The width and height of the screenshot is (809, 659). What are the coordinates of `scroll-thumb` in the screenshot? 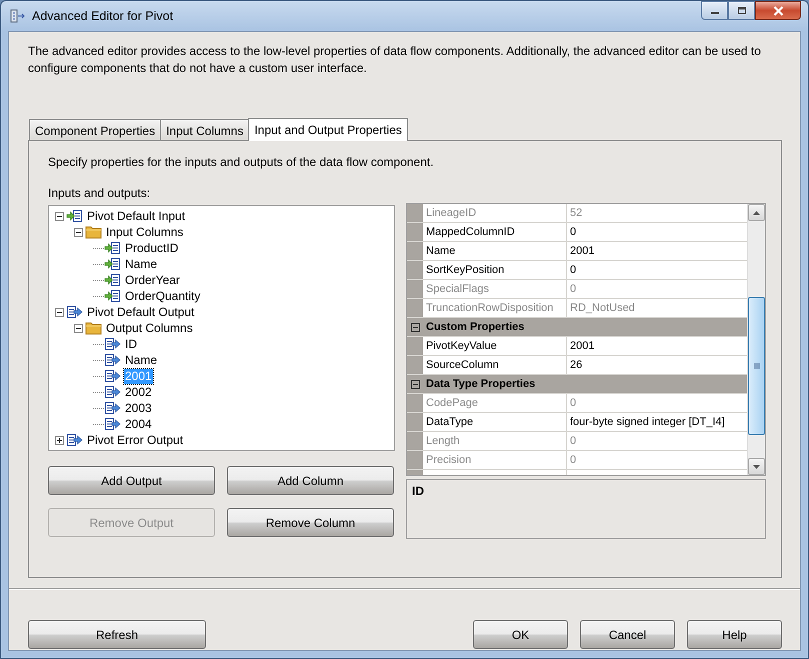 It's located at (756, 366).